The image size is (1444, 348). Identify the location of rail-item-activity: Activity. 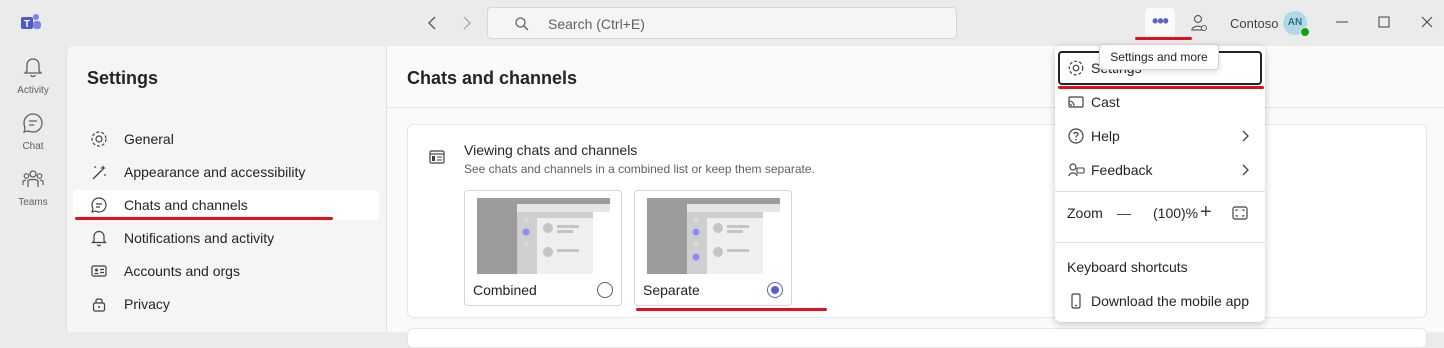
(33, 76).